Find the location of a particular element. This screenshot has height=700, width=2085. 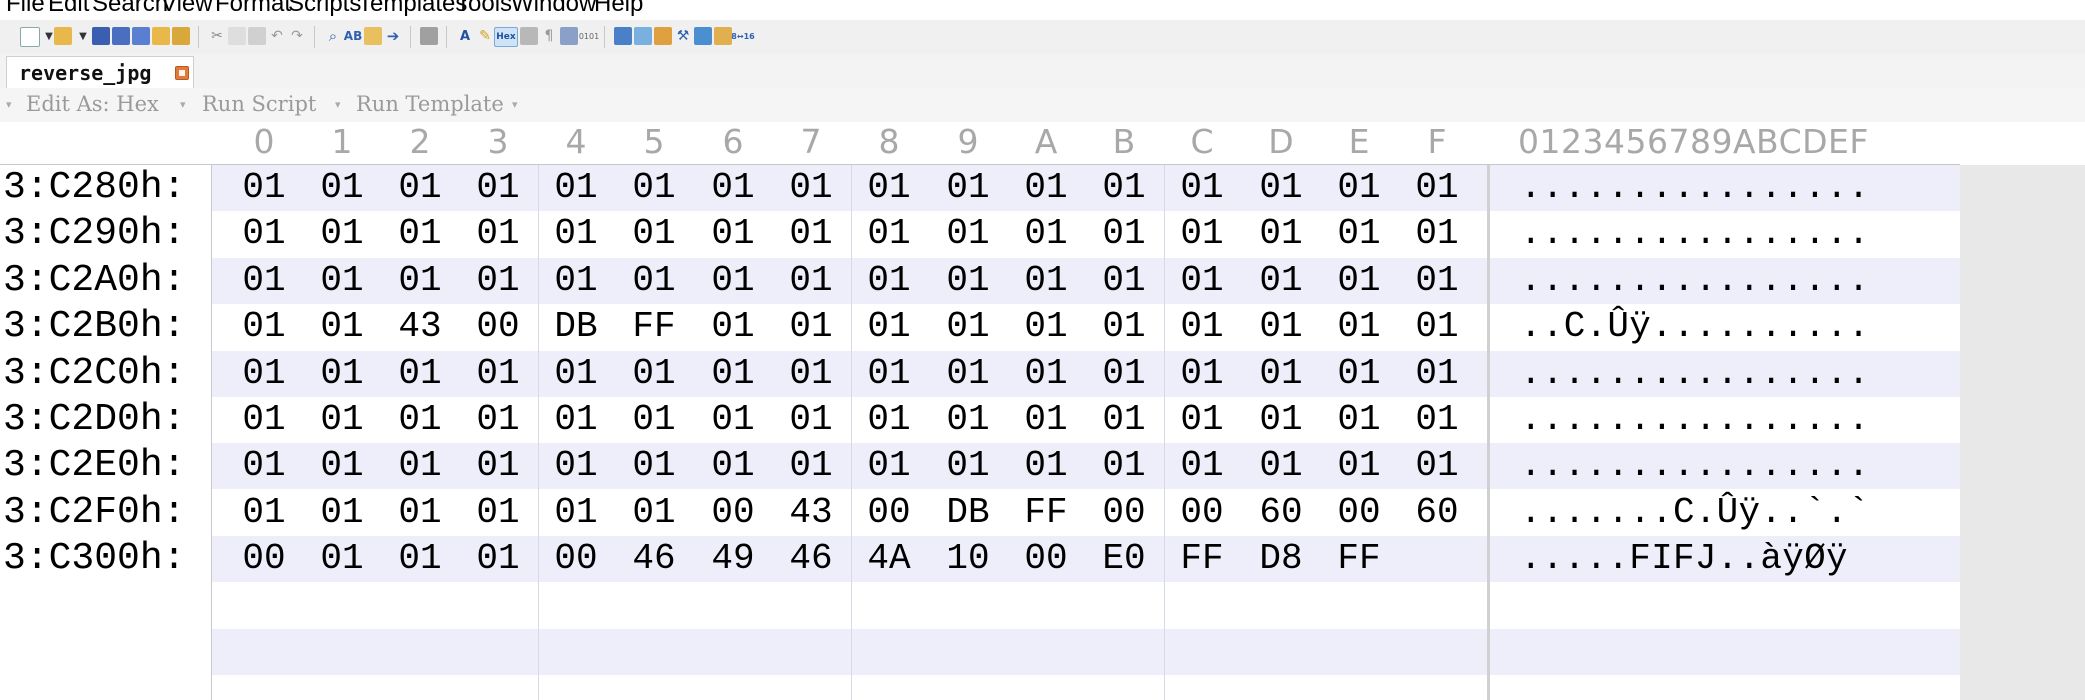

open-file-icon is located at coordinates (63, 36).